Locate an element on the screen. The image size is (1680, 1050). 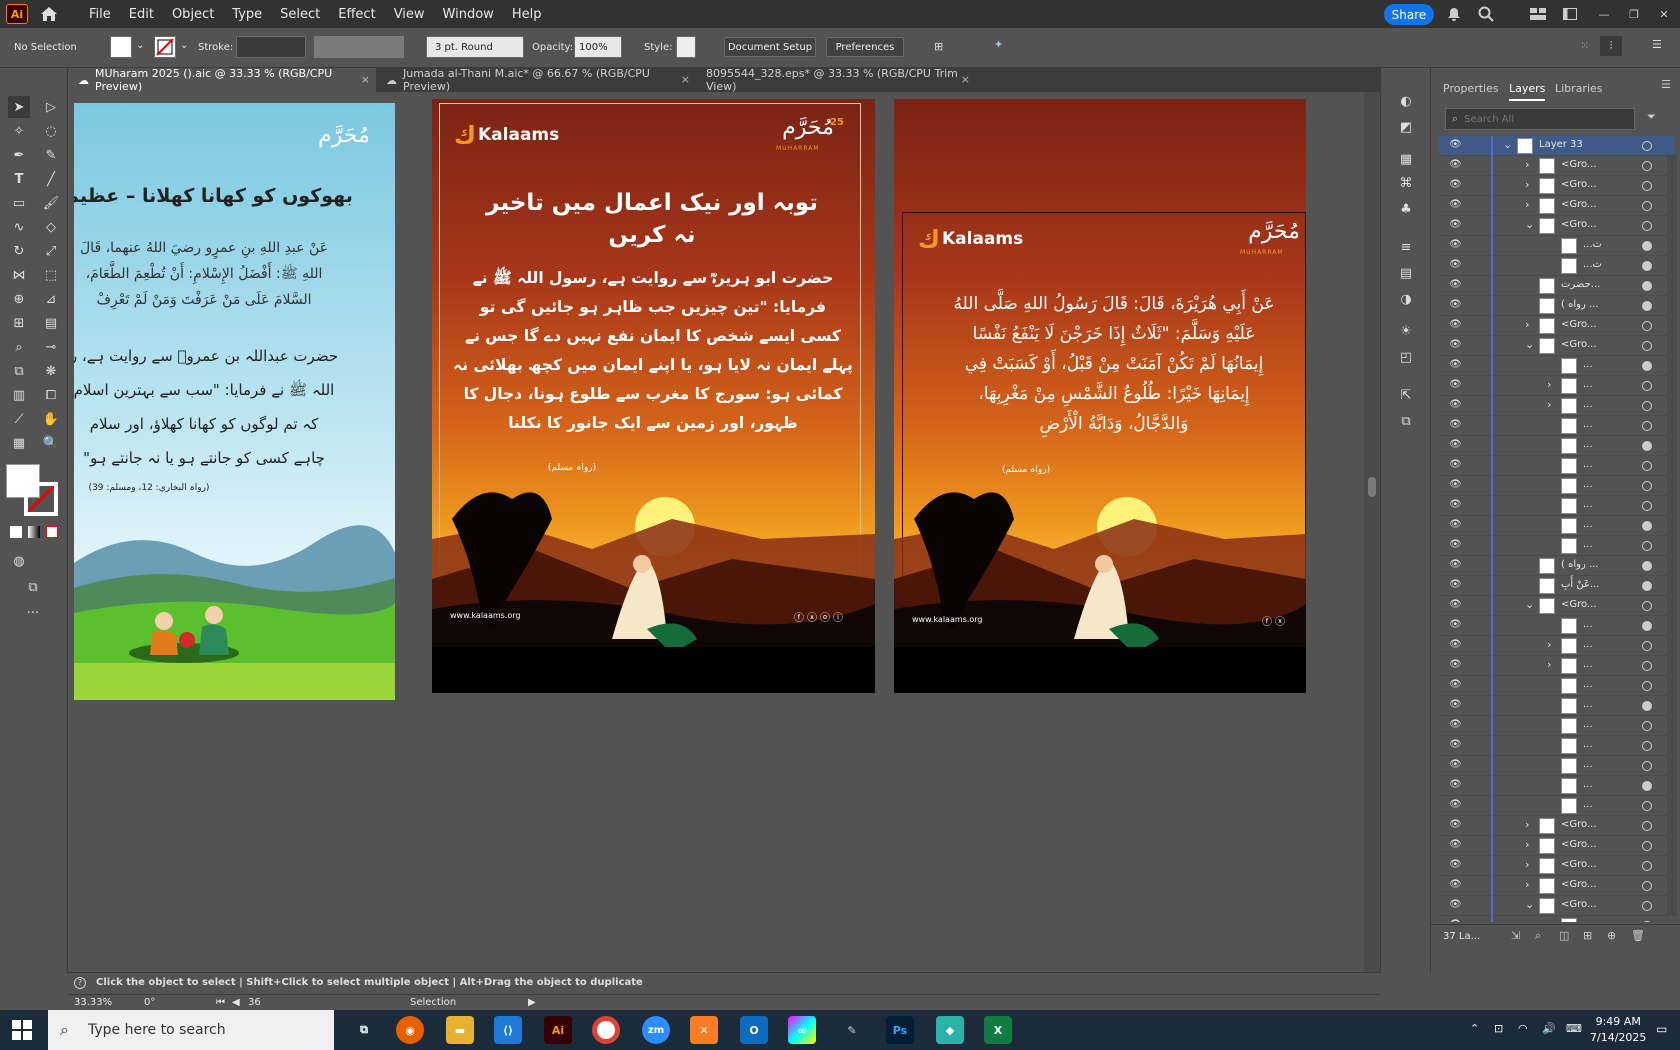
color-panel-icon: ◐ is located at coordinates (1406, 101).